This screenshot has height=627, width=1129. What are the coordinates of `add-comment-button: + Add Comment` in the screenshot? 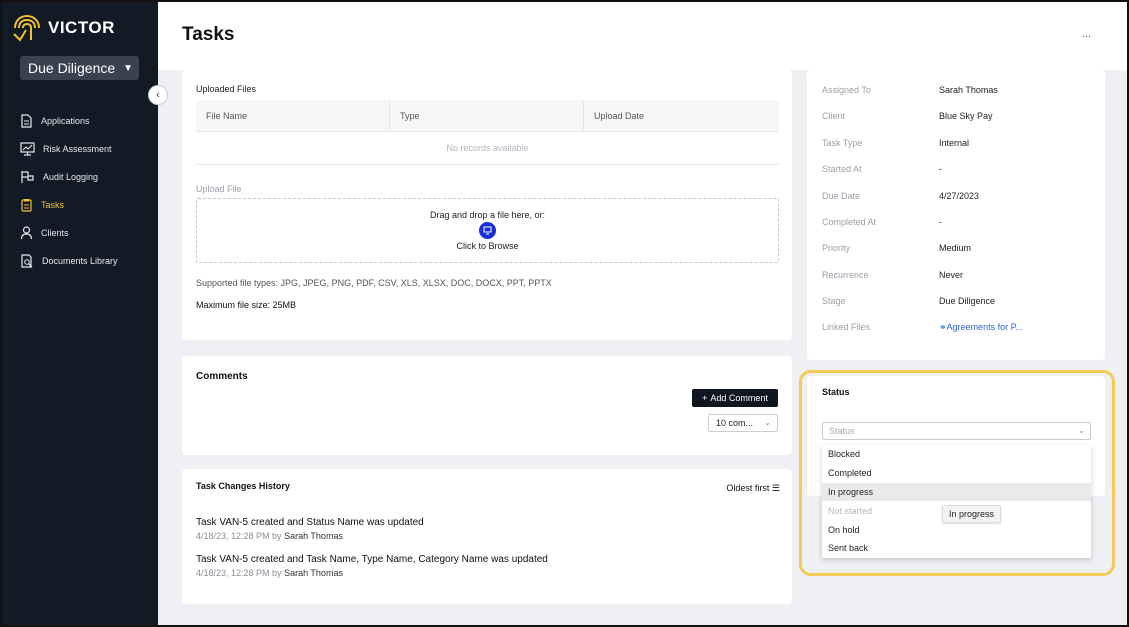 It's located at (735, 398).